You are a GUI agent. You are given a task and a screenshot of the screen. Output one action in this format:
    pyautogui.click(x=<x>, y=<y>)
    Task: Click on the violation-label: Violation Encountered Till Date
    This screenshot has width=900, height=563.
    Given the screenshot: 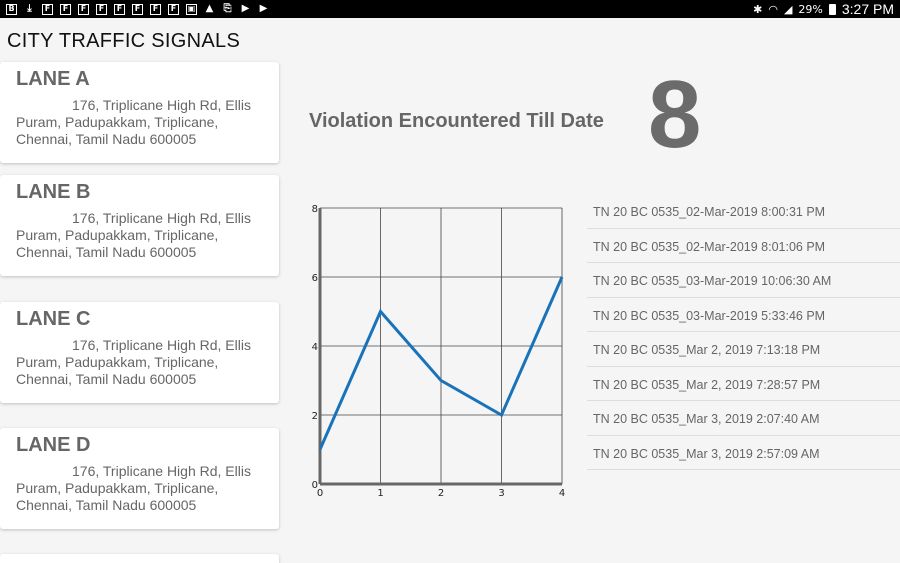 What is the action you would take?
    pyautogui.click(x=456, y=121)
    